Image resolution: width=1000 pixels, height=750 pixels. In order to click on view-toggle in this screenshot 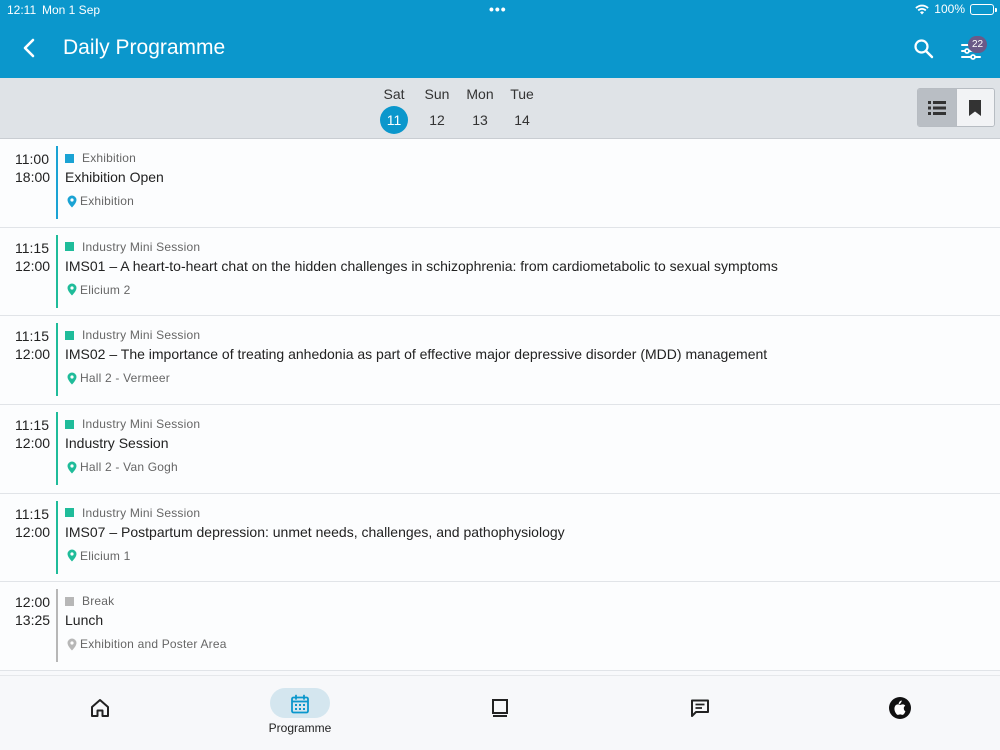, I will do `click(956, 107)`.